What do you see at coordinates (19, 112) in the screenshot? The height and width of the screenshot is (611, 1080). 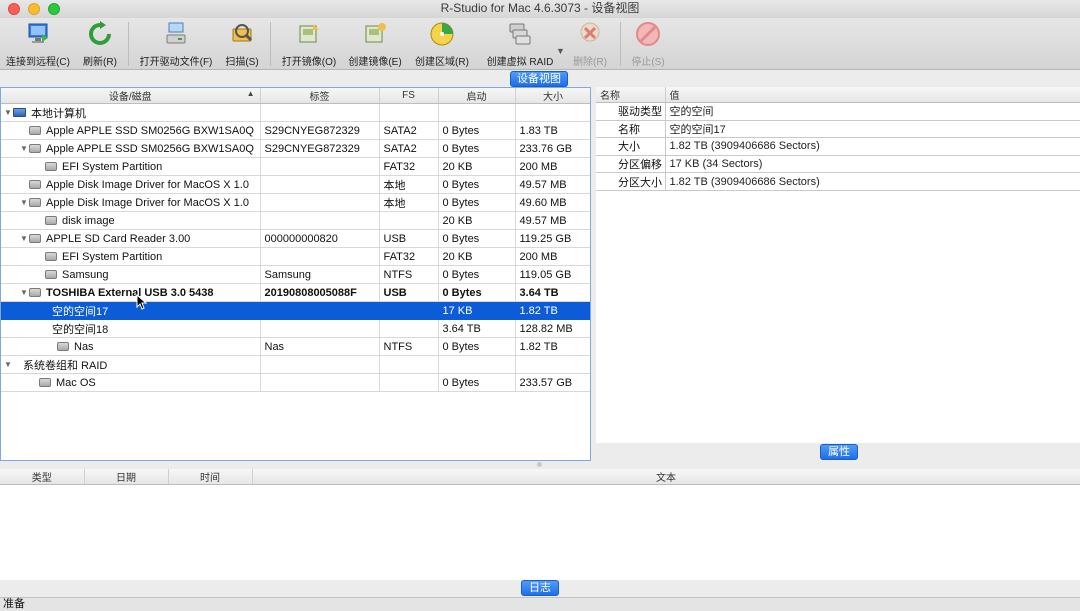 I see `computer-icon` at bounding box center [19, 112].